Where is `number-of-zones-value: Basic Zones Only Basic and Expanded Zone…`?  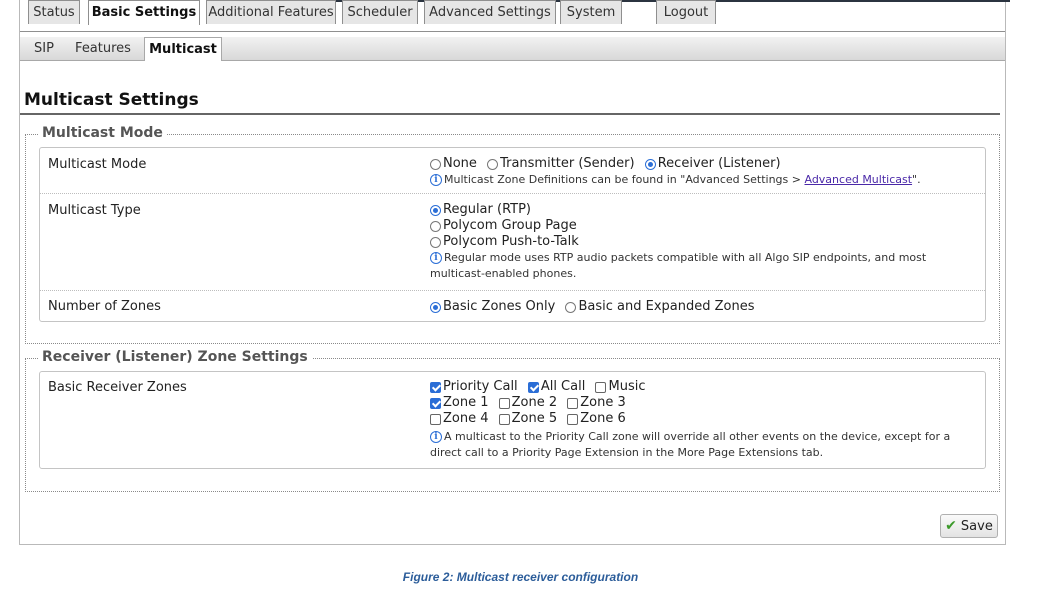 number-of-zones-value: Basic Zones Only Basic and Expanded Zone… is located at coordinates (702, 307).